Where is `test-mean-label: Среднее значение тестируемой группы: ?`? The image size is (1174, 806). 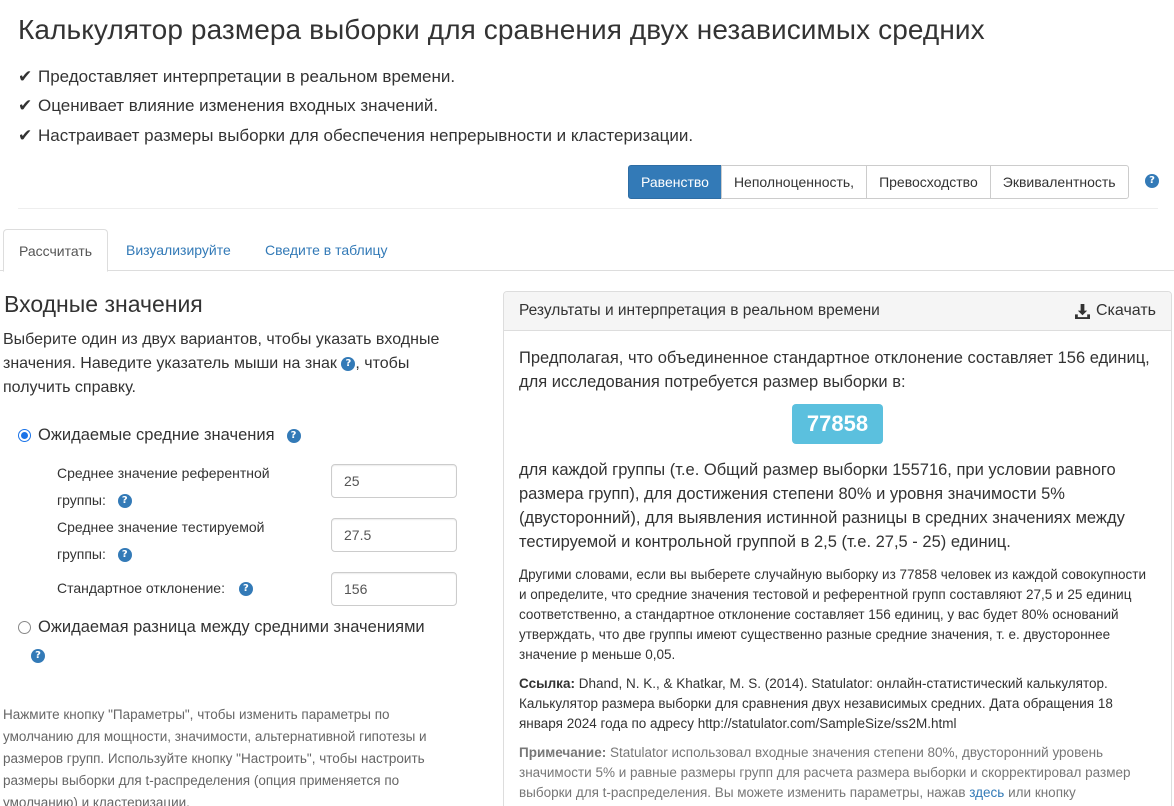
test-mean-label: Среднее значение тестируемой группы: ? is located at coordinates (177, 541).